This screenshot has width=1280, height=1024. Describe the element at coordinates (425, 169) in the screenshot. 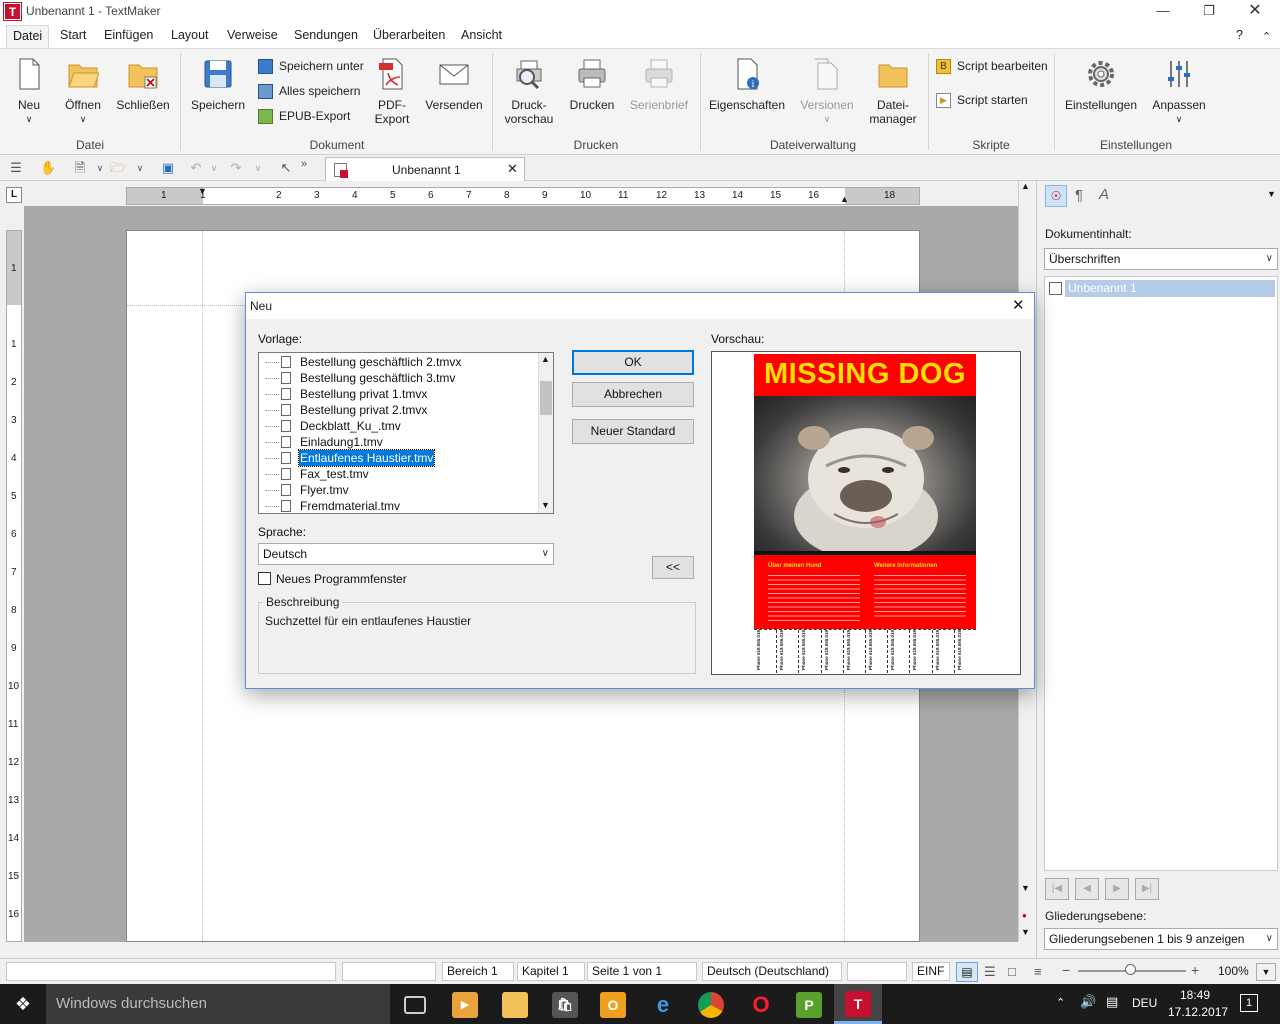

I see `document-tab: Unbenannt 1 ✕` at that location.